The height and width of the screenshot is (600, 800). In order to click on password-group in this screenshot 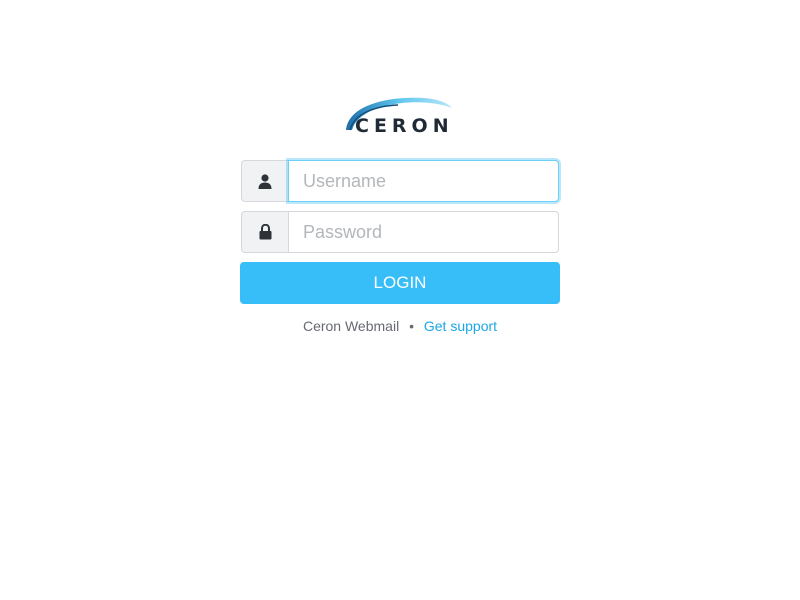, I will do `click(400, 232)`.